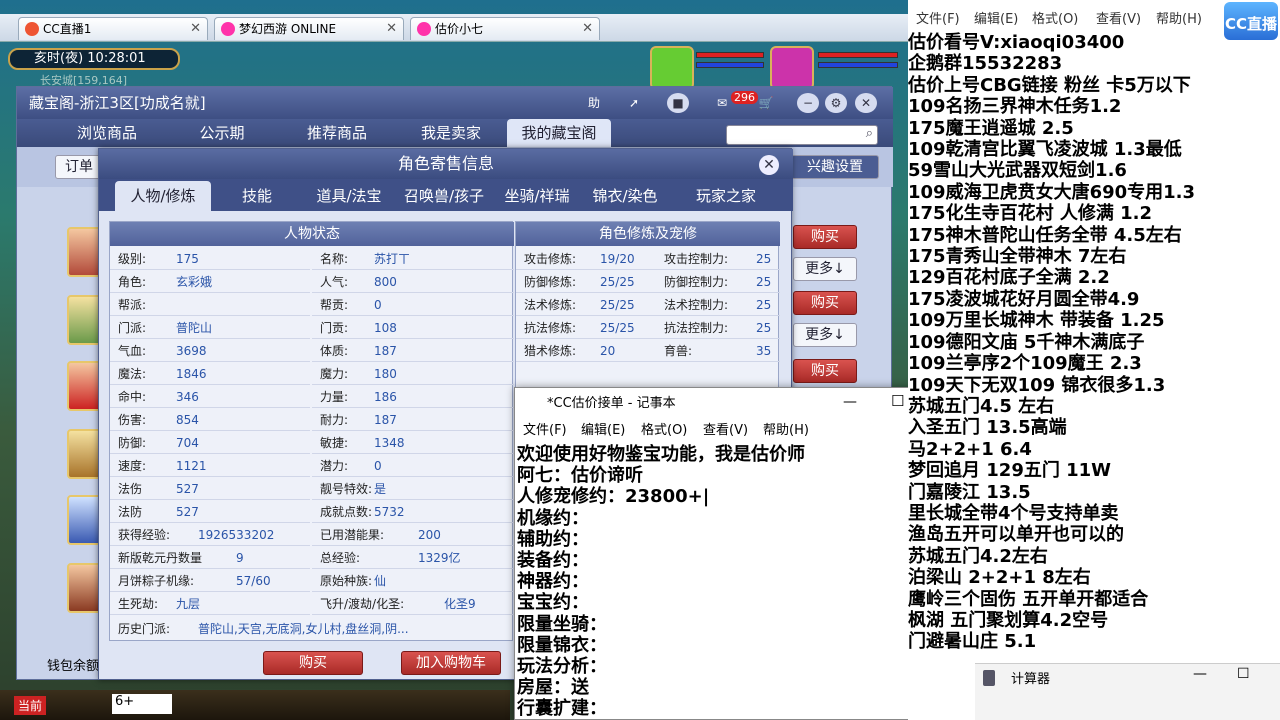 The image size is (1280, 720). What do you see at coordinates (130, 489) in the screenshot?
I see `stat-key: 法伤` at bounding box center [130, 489].